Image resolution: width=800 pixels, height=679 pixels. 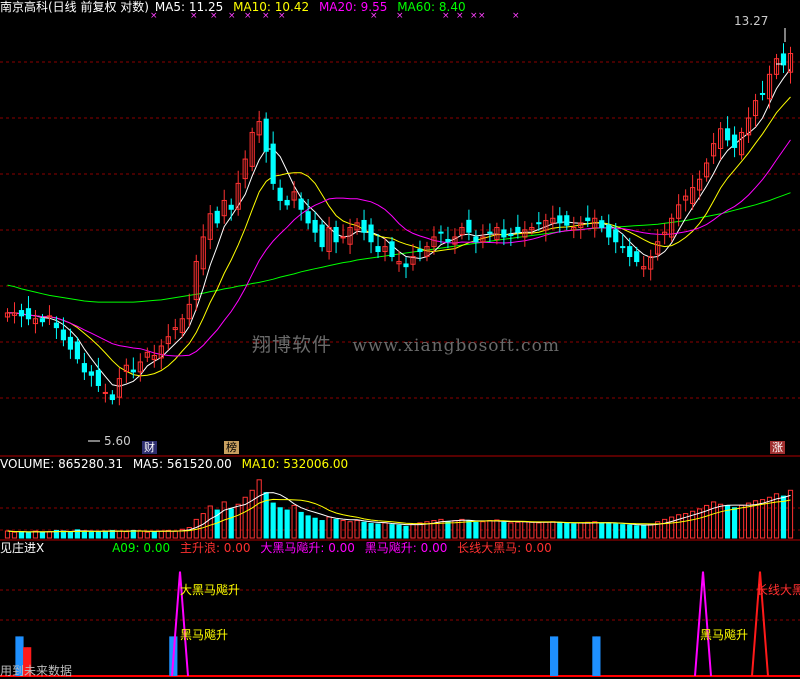 What do you see at coordinates (231, 447) in the screenshot?
I see `tag-bang: 榜` at bounding box center [231, 447].